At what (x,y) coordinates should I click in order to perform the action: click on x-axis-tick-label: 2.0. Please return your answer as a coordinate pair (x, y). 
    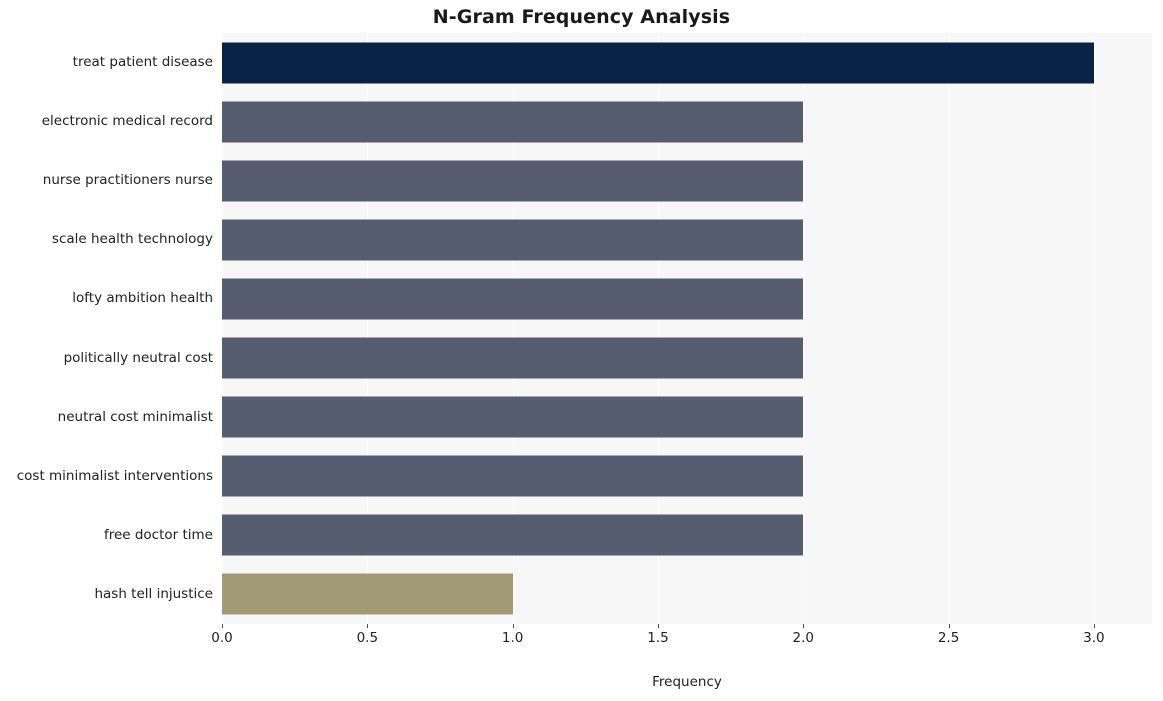
    Looking at the image, I should click on (803, 638).